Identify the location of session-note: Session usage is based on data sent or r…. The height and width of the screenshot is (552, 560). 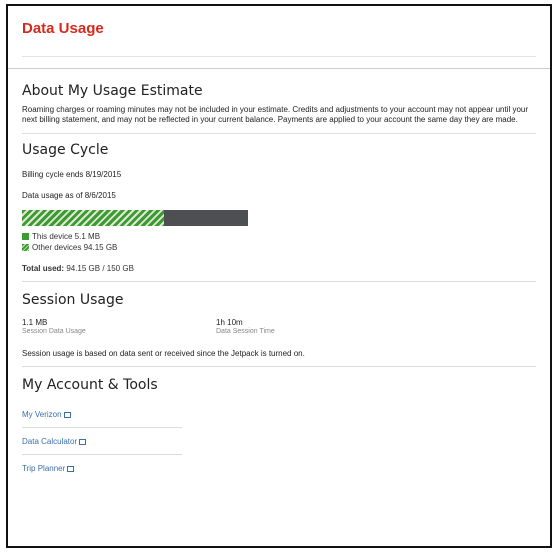
(163, 353).